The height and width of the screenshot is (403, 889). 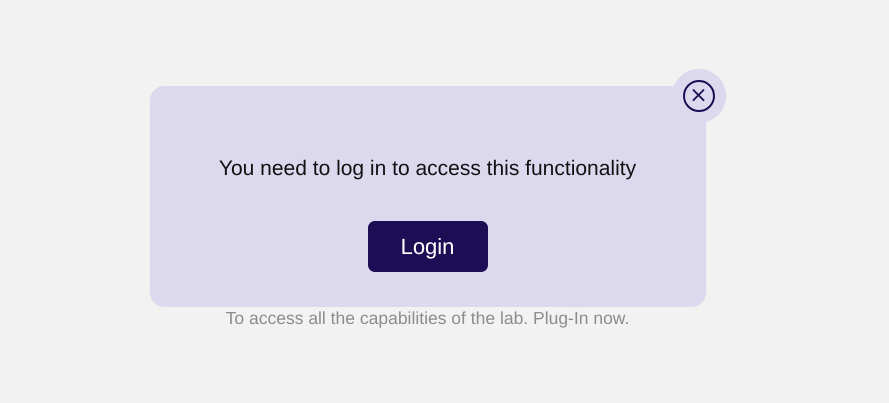 What do you see at coordinates (428, 318) in the screenshot?
I see `background-text: To access all the capabilities of the lab. Plug-In now.` at bounding box center [428, 318].